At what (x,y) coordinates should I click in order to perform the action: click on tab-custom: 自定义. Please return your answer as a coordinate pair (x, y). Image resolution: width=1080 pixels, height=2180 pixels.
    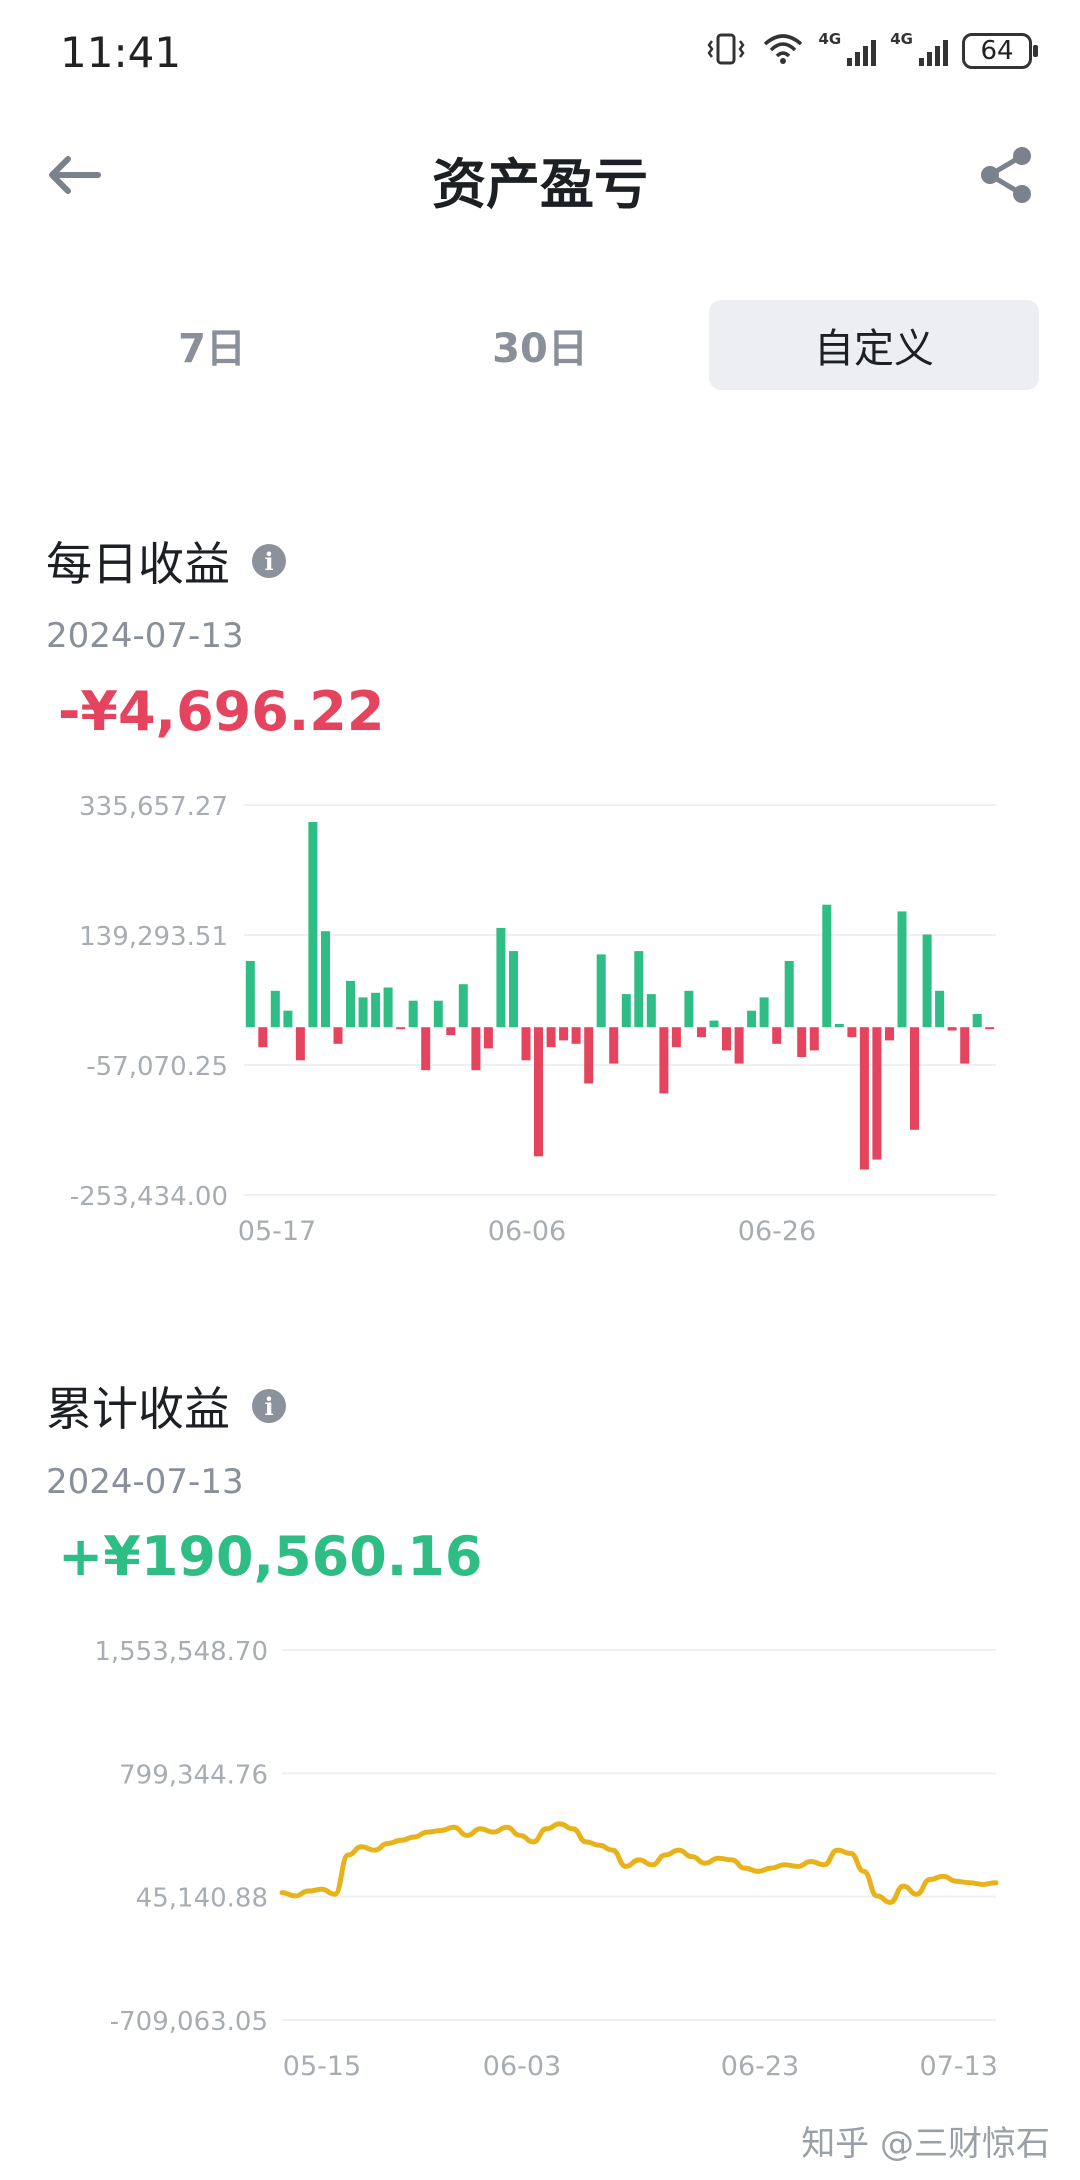
    Looking at the image, I should click on (874, 345).